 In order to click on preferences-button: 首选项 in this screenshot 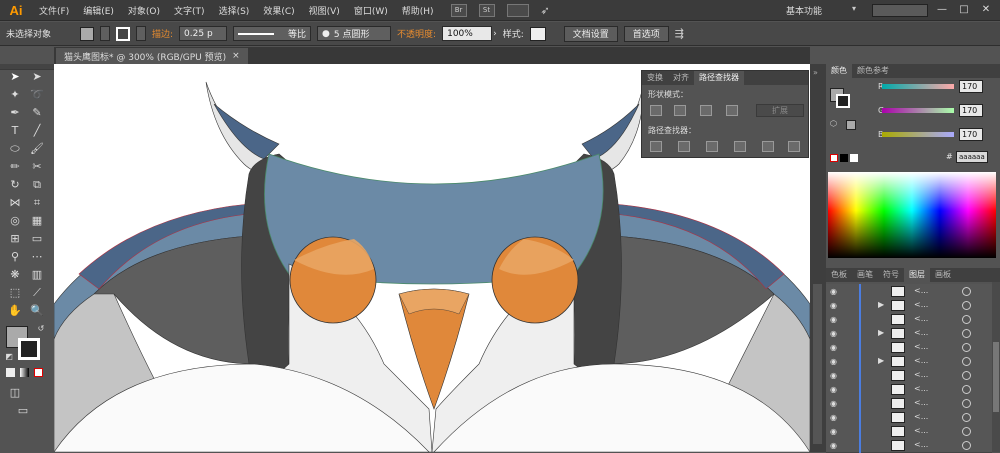, I will do `click(646, 33)`.